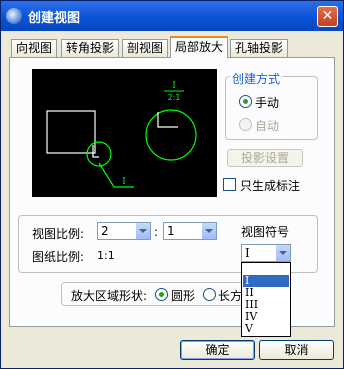 The image size is (344, 369). Describe the element at coordinates (174, 86) in the screenshot. I see `preview-number-label: I` at that location.